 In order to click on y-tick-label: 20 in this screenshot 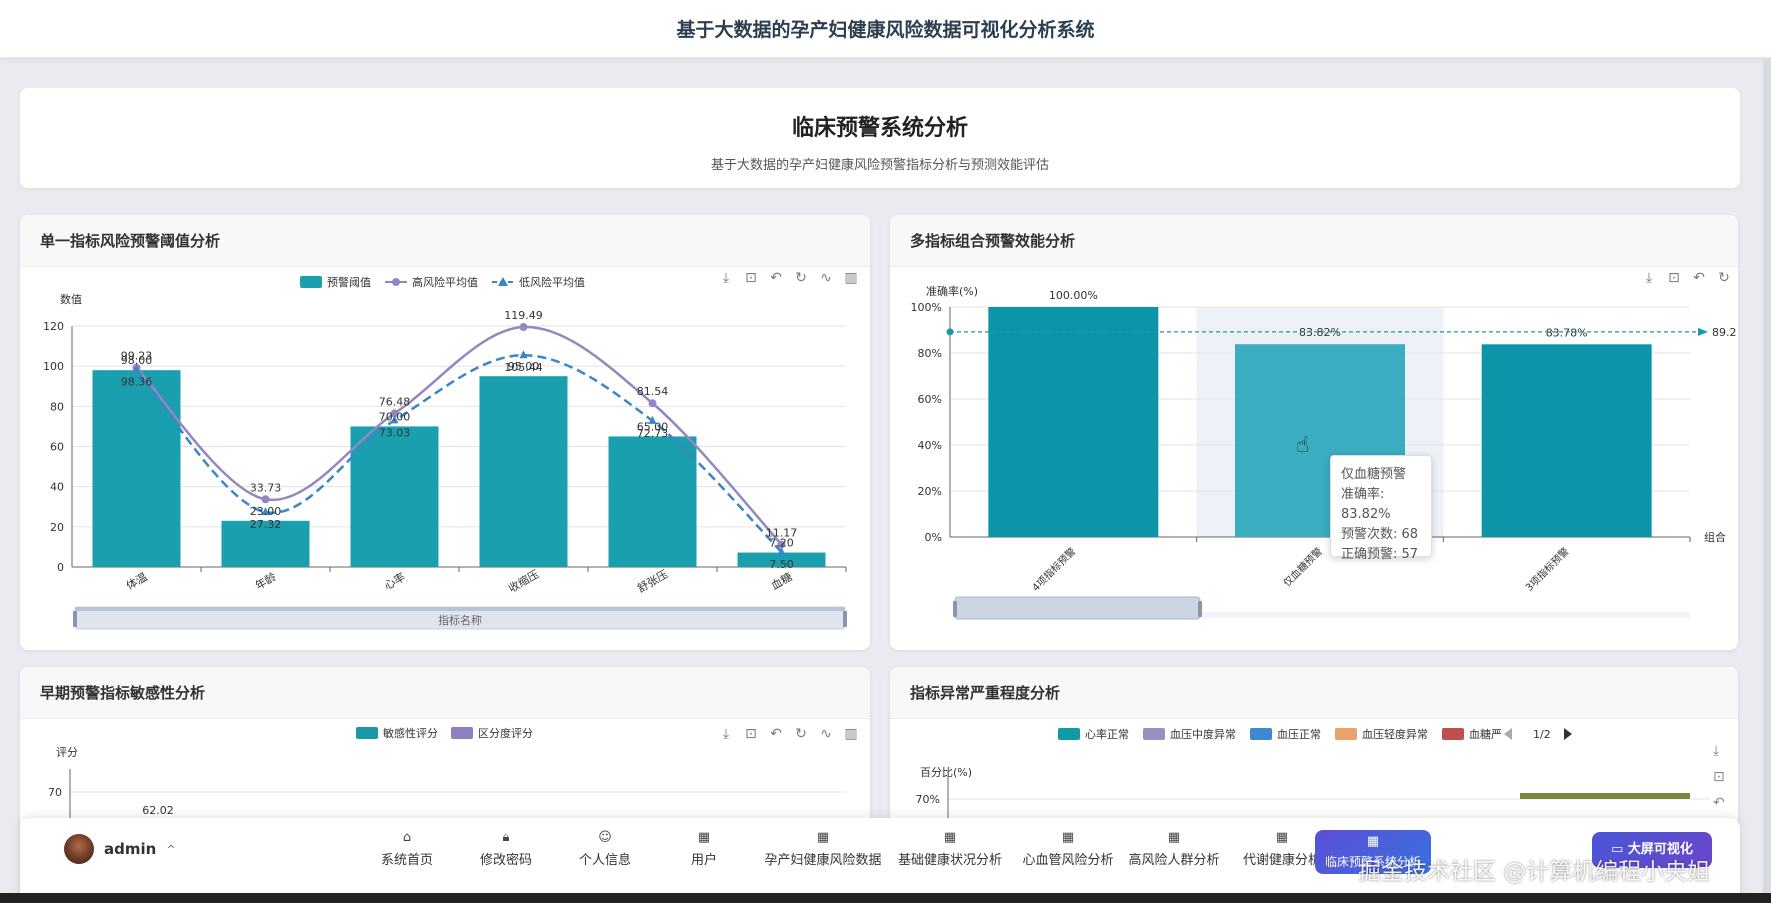, I will do `click(57, 527)`.